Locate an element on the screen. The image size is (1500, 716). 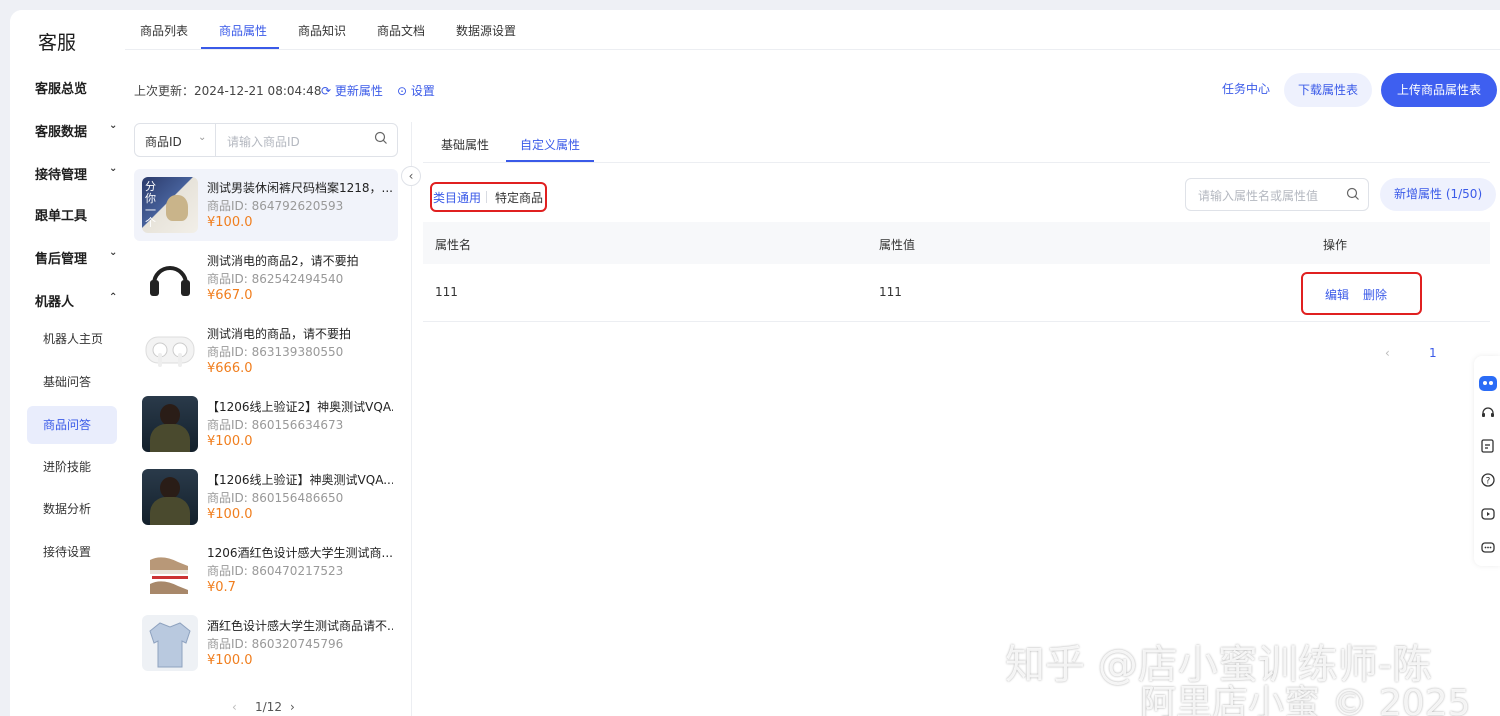
edit-button: 编辑 is located at coordinates (1337, 294).